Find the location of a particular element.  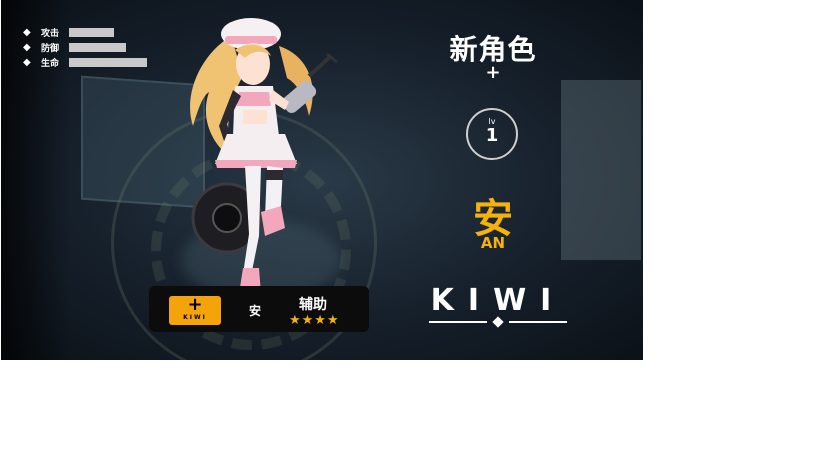

kiwi-logo: KIWI is located at coordinates (498, 305).